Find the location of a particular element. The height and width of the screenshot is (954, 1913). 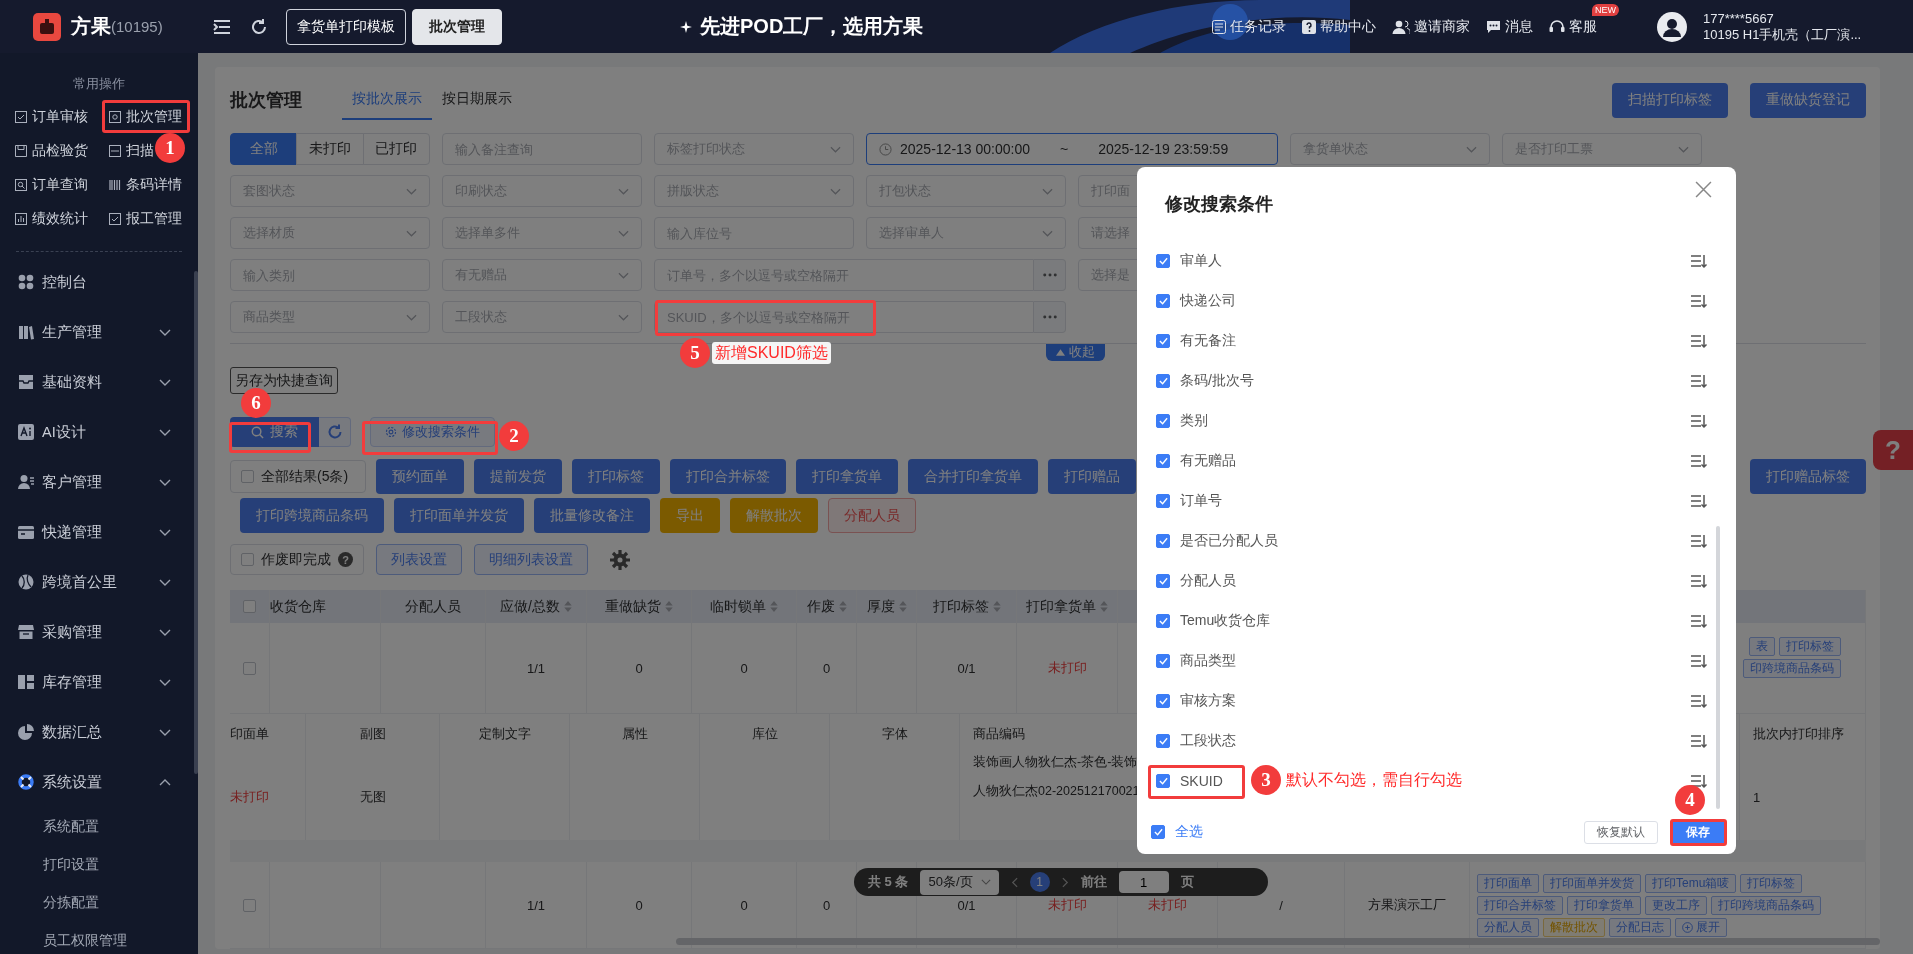

condition-checkbox: 快递公司 is located at coordinates (1196, 301).